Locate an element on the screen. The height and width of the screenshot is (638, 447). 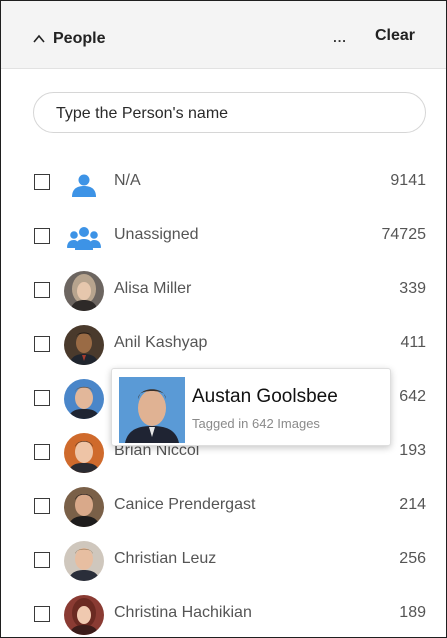
list-item: Canice Prendergast 214 is located at coordinates (223, 507).